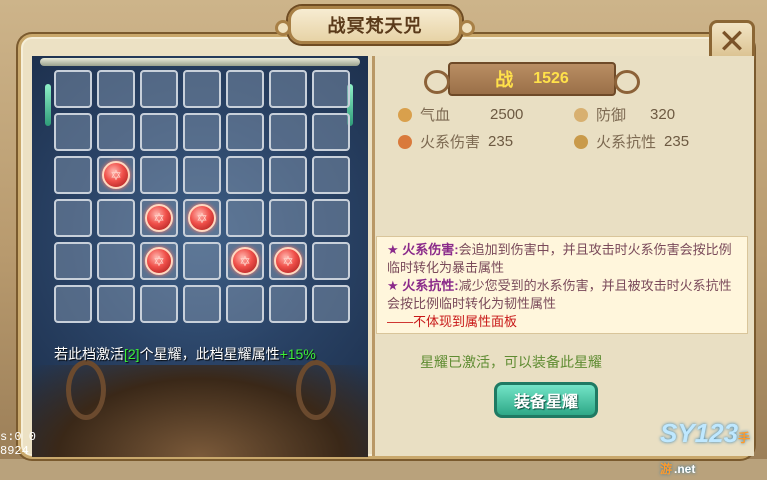  Describe the element at coordinates (89, 354) in the screenshot. I see `hint-prefix: 若此档激活` at that location.